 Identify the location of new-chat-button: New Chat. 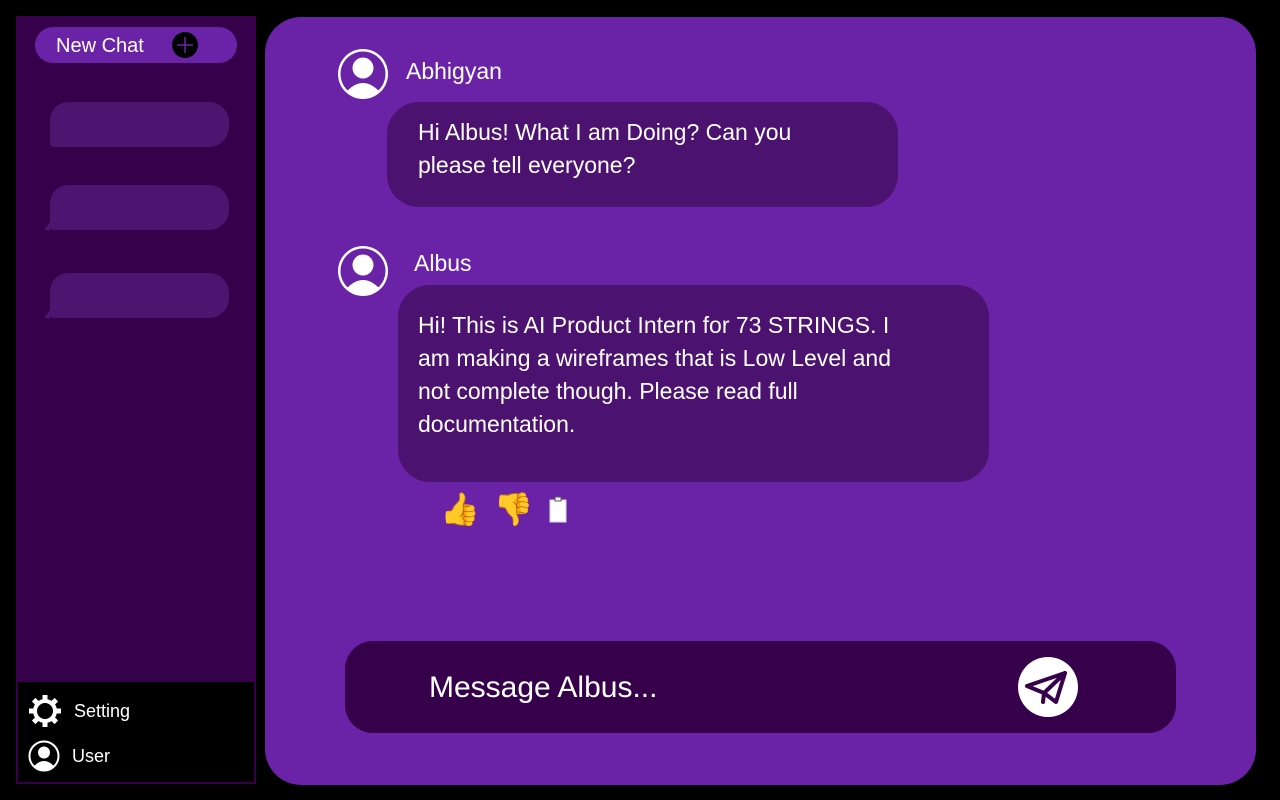
(136, 45).